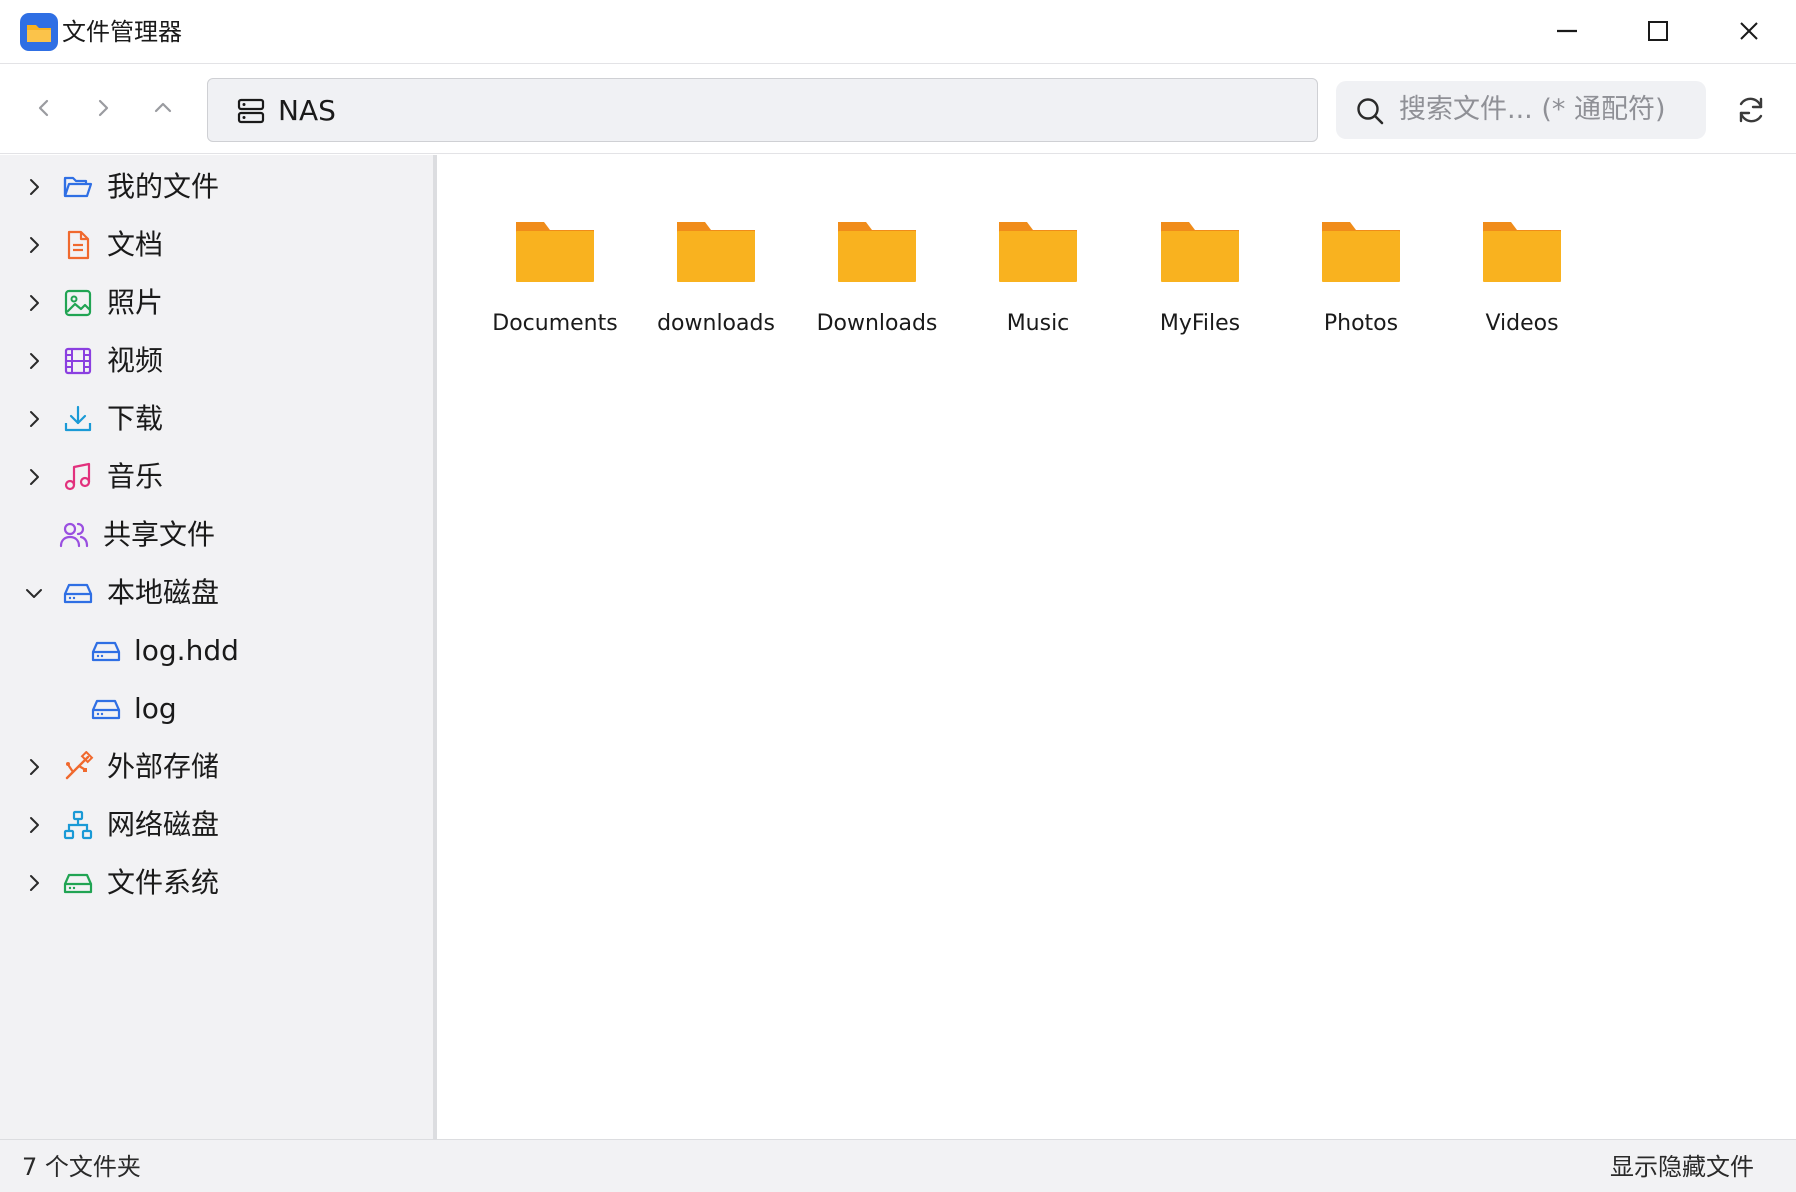 The image size is (1796, 1192). What do you see at coordinates (716, 298) in the screenshot?
I see `folder-item: downloads` at bounding box center [716, 298].